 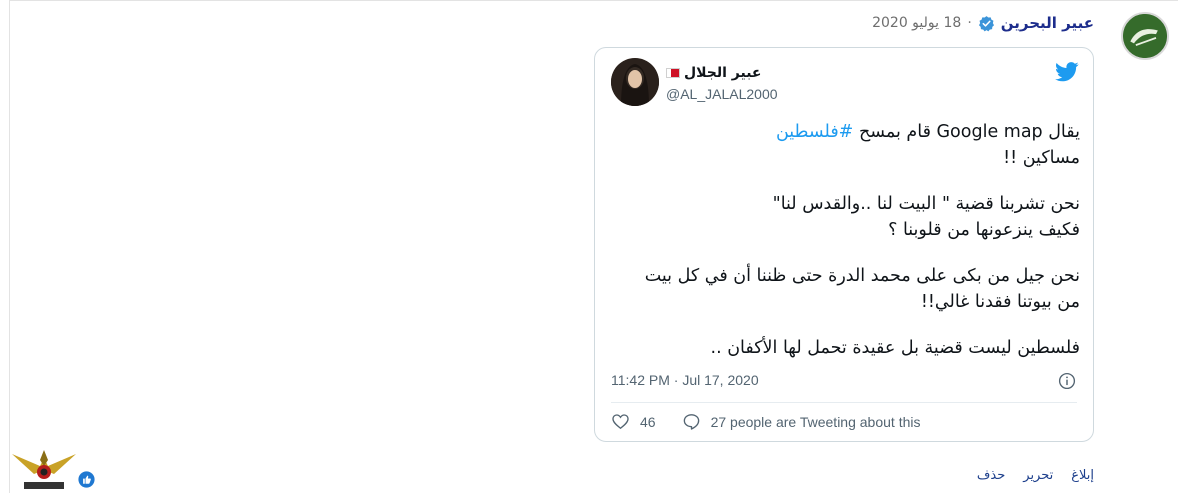 I want to click on tweet-author-name: عبير الجلال, so click(x=714, y=73).